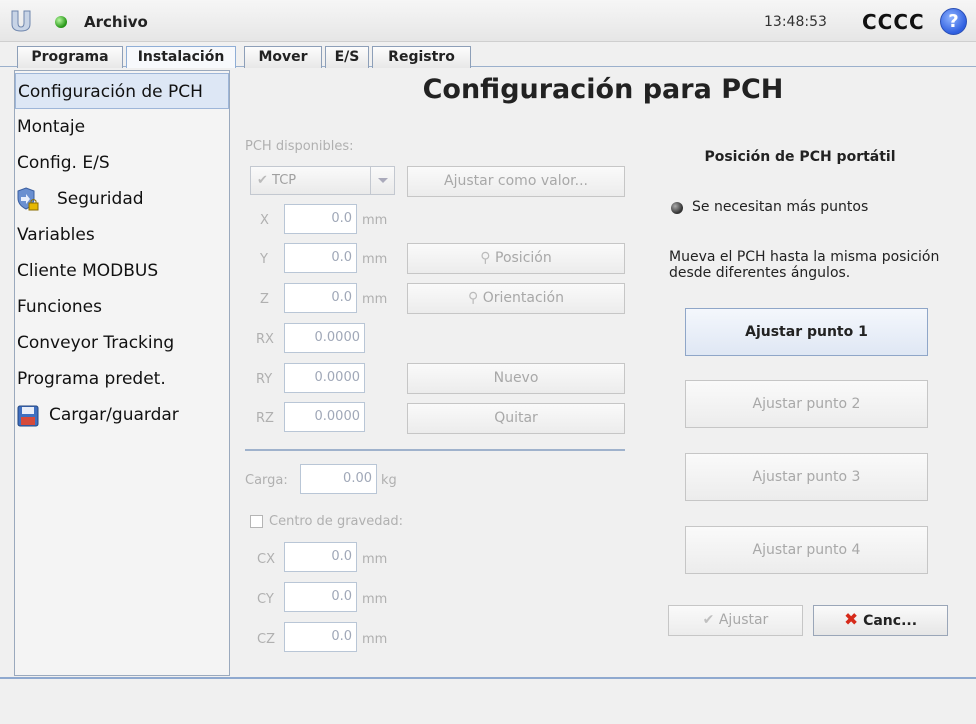 This screenshot has height=724, width=976. Describe the element at coordinates (264, 220) in the screenshot. I see `x-label: X` at that location.